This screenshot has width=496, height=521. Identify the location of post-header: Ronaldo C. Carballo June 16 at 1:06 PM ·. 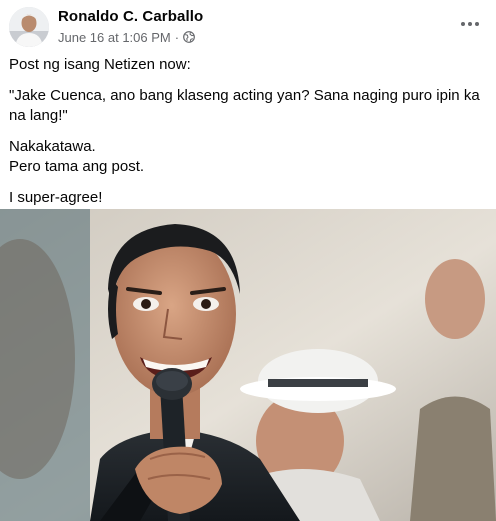
(248, 26).